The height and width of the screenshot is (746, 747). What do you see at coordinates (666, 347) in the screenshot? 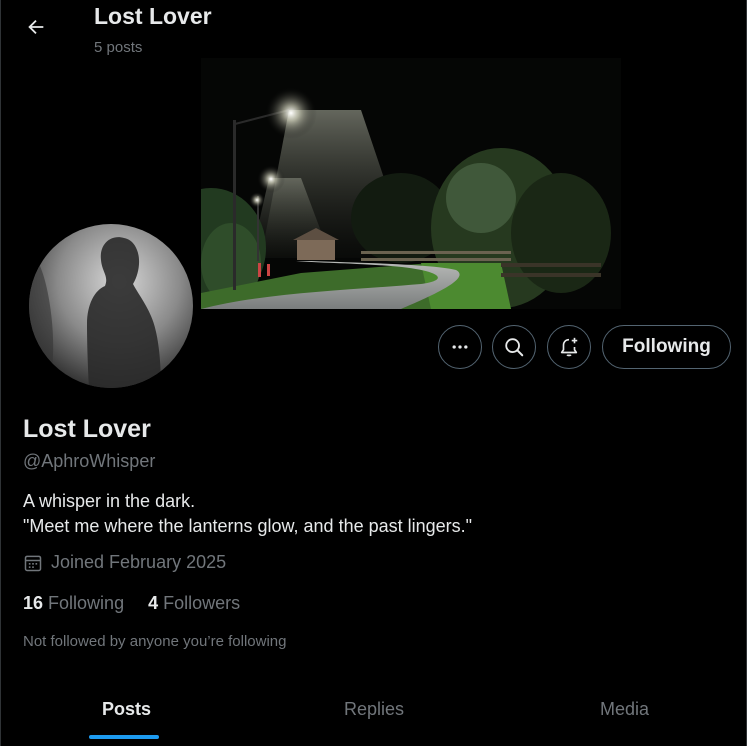
I see `following-button: Following` at bounding box center [666, 347].